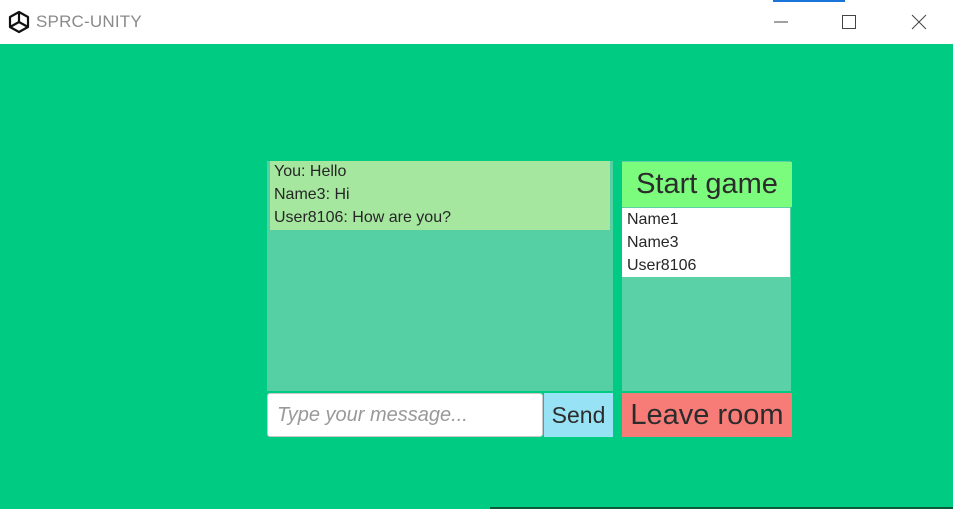  I want to click on chat-message: You: Hello, so click(310, 171).